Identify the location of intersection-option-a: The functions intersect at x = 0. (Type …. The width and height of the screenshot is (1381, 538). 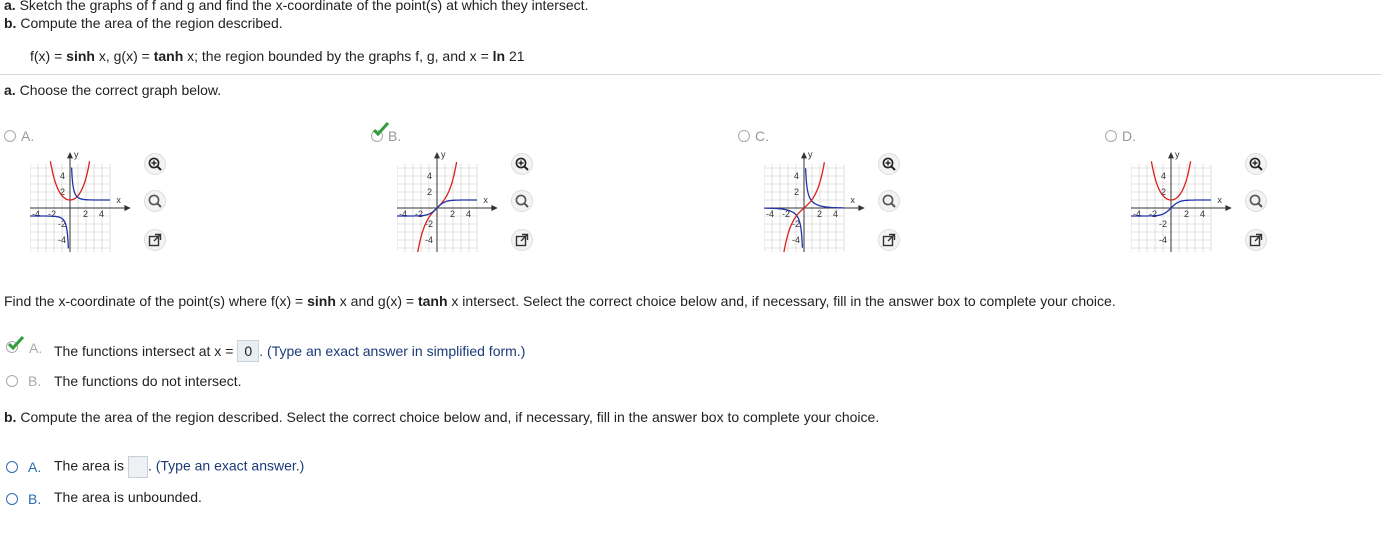
(289, 351).